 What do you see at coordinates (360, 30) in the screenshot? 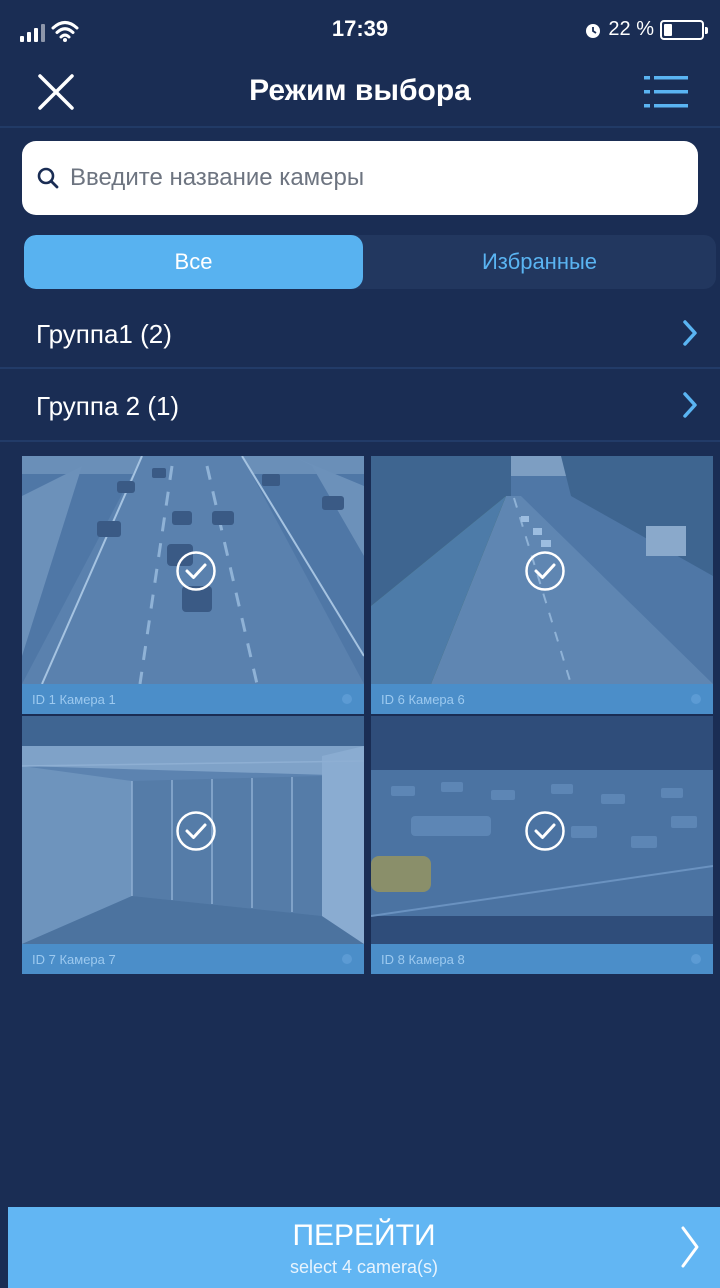
I see `status-bar: 17:39 22 %` at bounding box center [360, 30].